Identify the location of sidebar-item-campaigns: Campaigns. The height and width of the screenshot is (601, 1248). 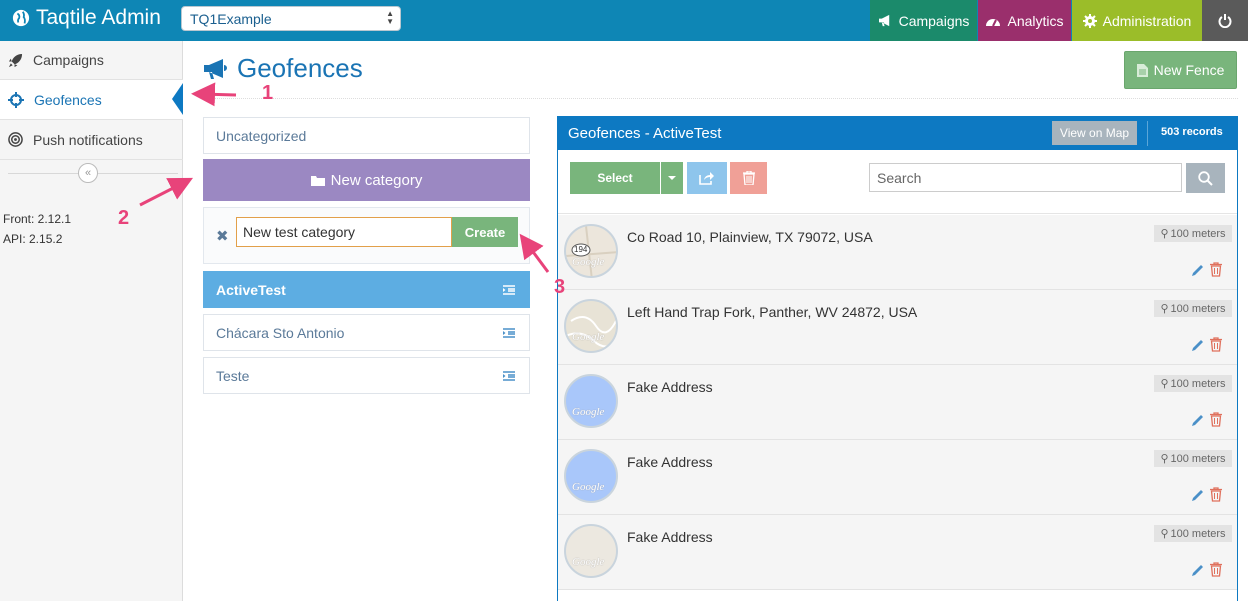
(91, 60).